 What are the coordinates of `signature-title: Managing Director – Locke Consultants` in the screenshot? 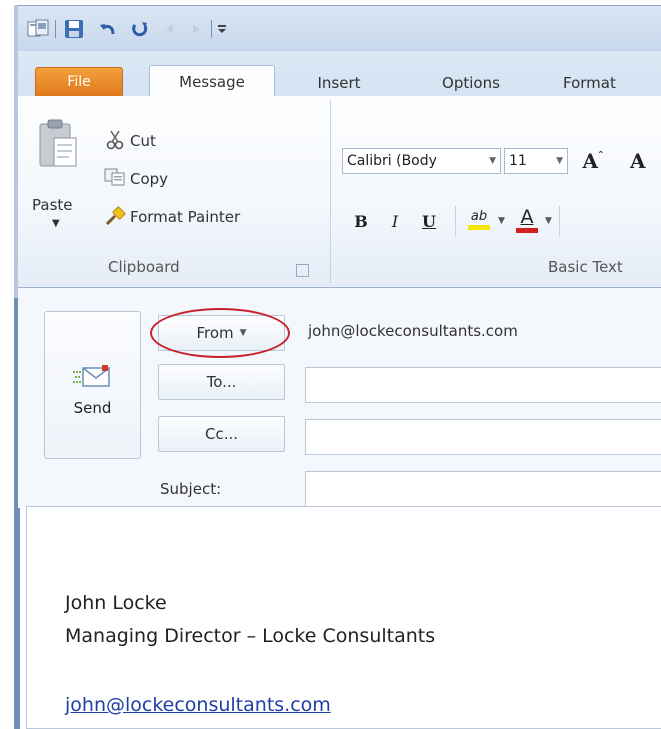 It's located at (250, 636).